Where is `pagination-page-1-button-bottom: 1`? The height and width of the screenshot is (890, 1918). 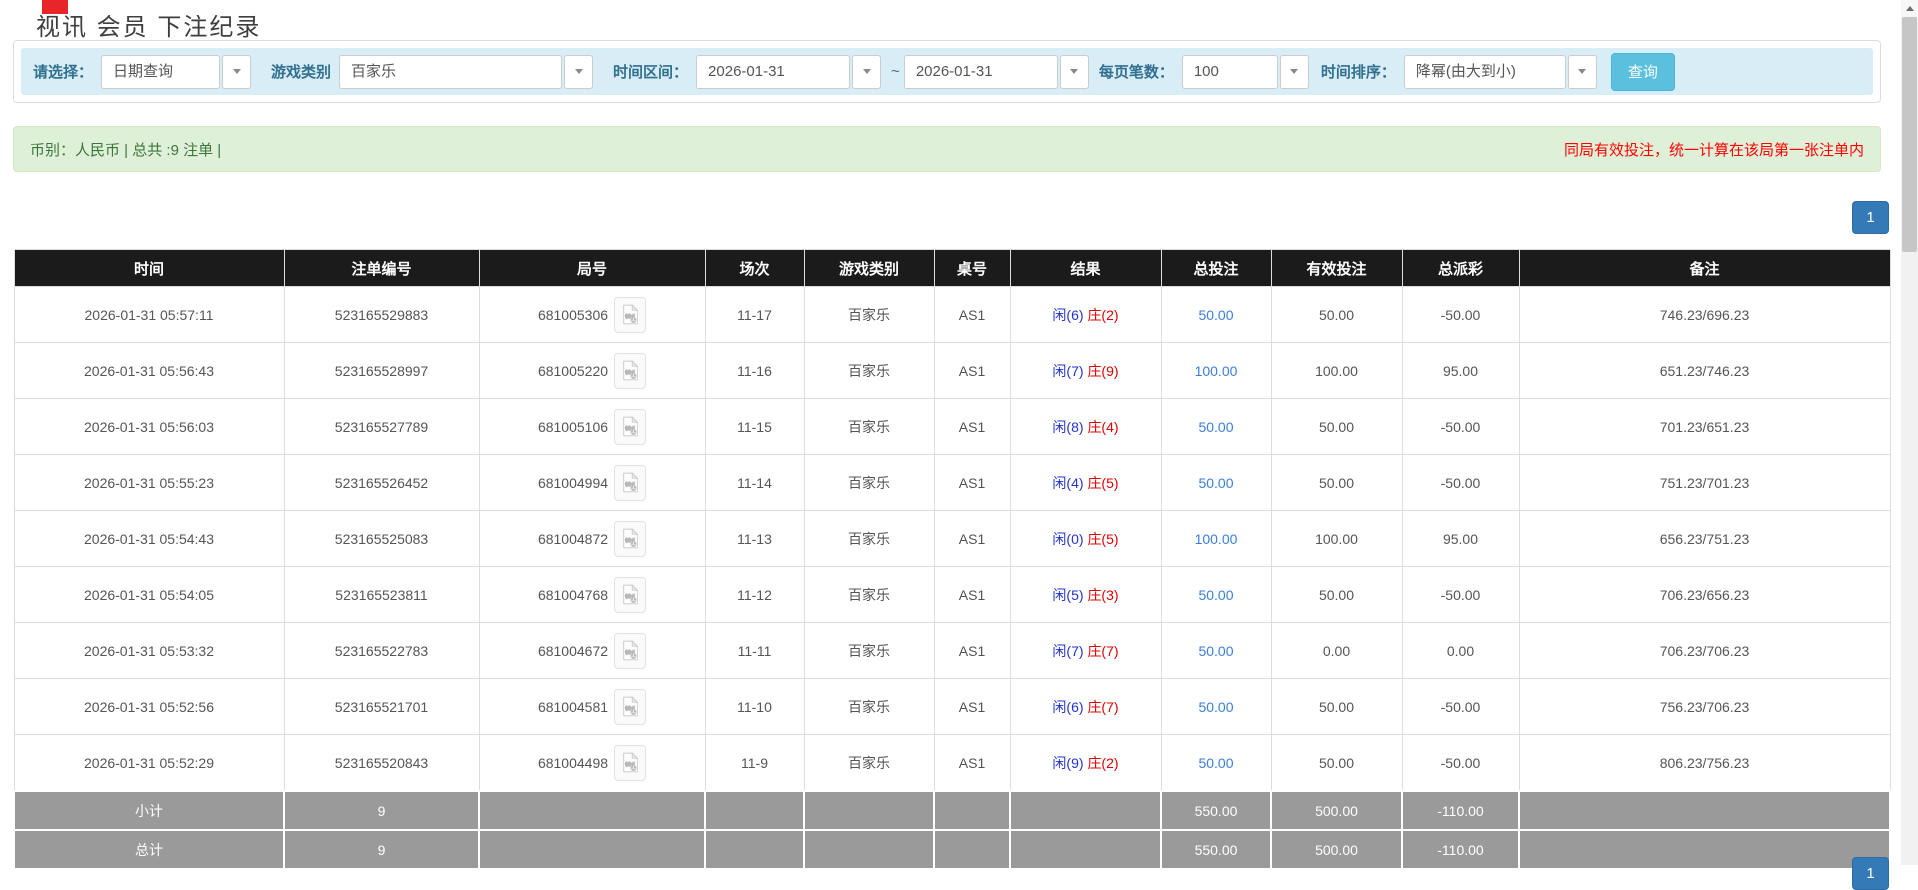
pagination-page-1-button-bottom: 1 is located at coordinates (1870, 873).